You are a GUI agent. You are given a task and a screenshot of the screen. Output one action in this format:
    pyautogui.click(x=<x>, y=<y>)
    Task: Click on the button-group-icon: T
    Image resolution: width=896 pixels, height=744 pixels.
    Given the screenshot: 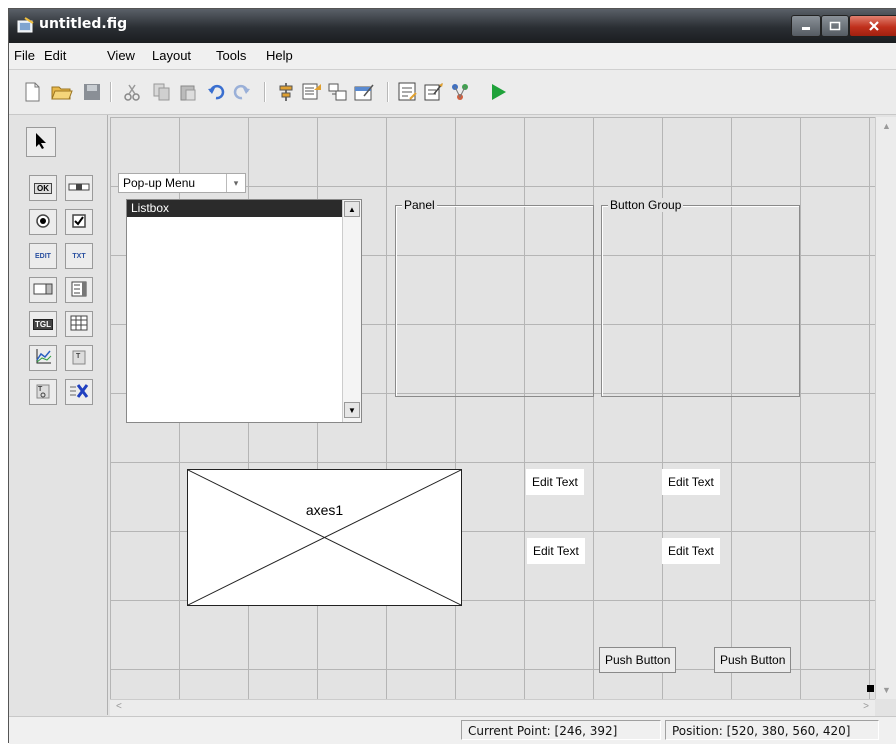 What is the action you would take?
    pyautogui.click(x=43, y=392)
    